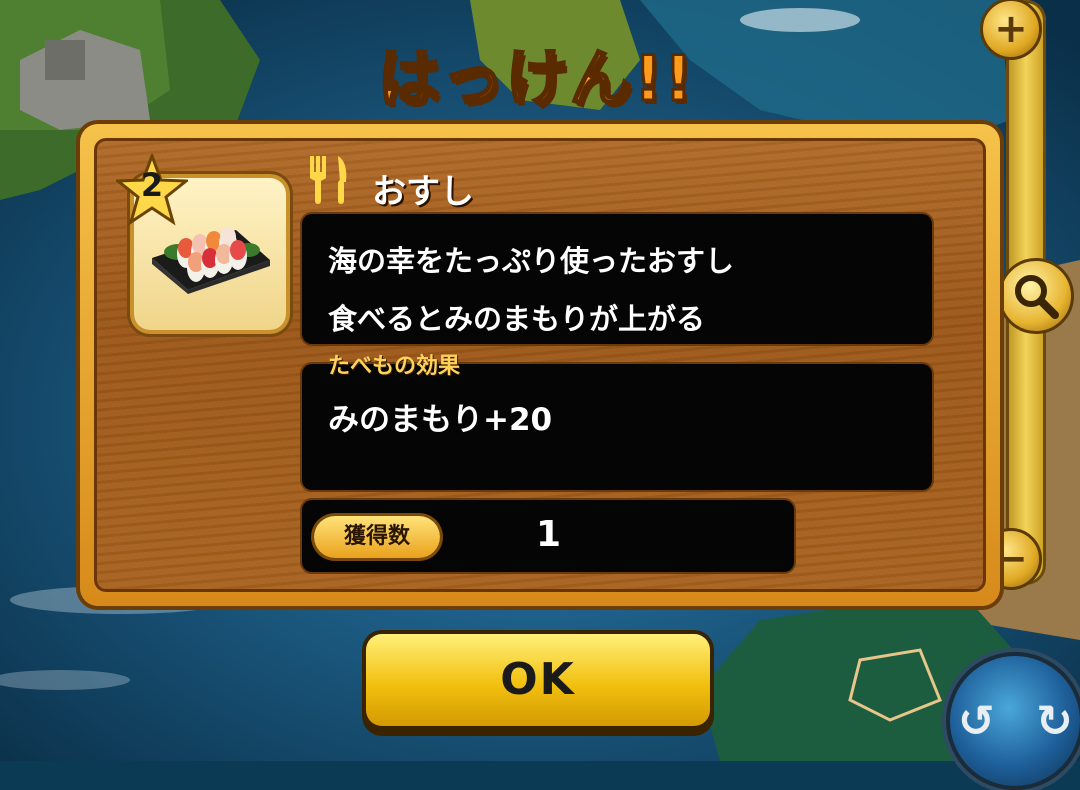 The width and height of the screenshot is (1080, 790). I want to click on discovery-title: はっけん!!, so click(536, 79).